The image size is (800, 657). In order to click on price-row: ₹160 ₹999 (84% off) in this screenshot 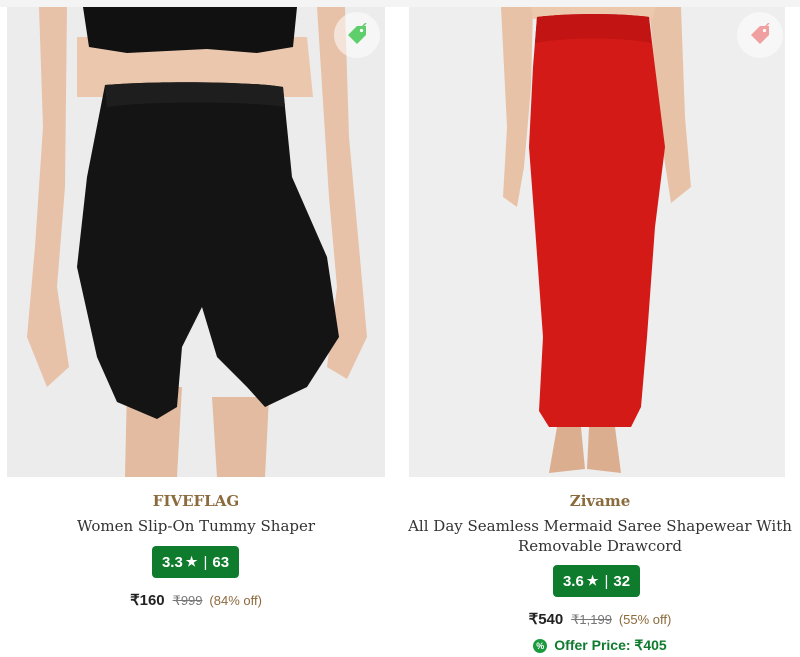, I will do `click(196, 600)`.